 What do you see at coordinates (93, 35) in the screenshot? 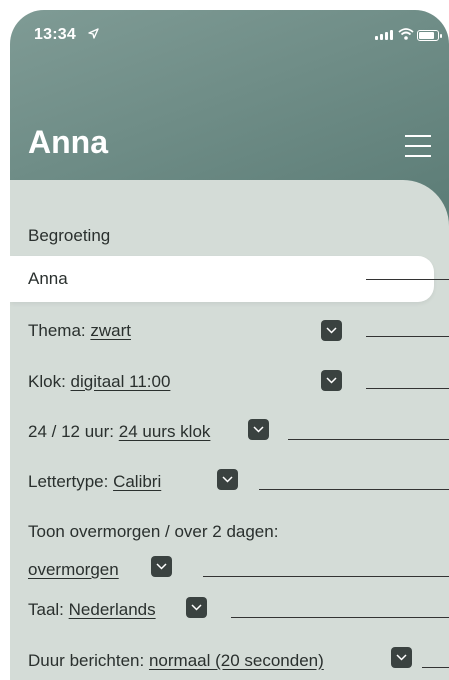
I see `location-arrow-icon` at bounding box center [93, 35].